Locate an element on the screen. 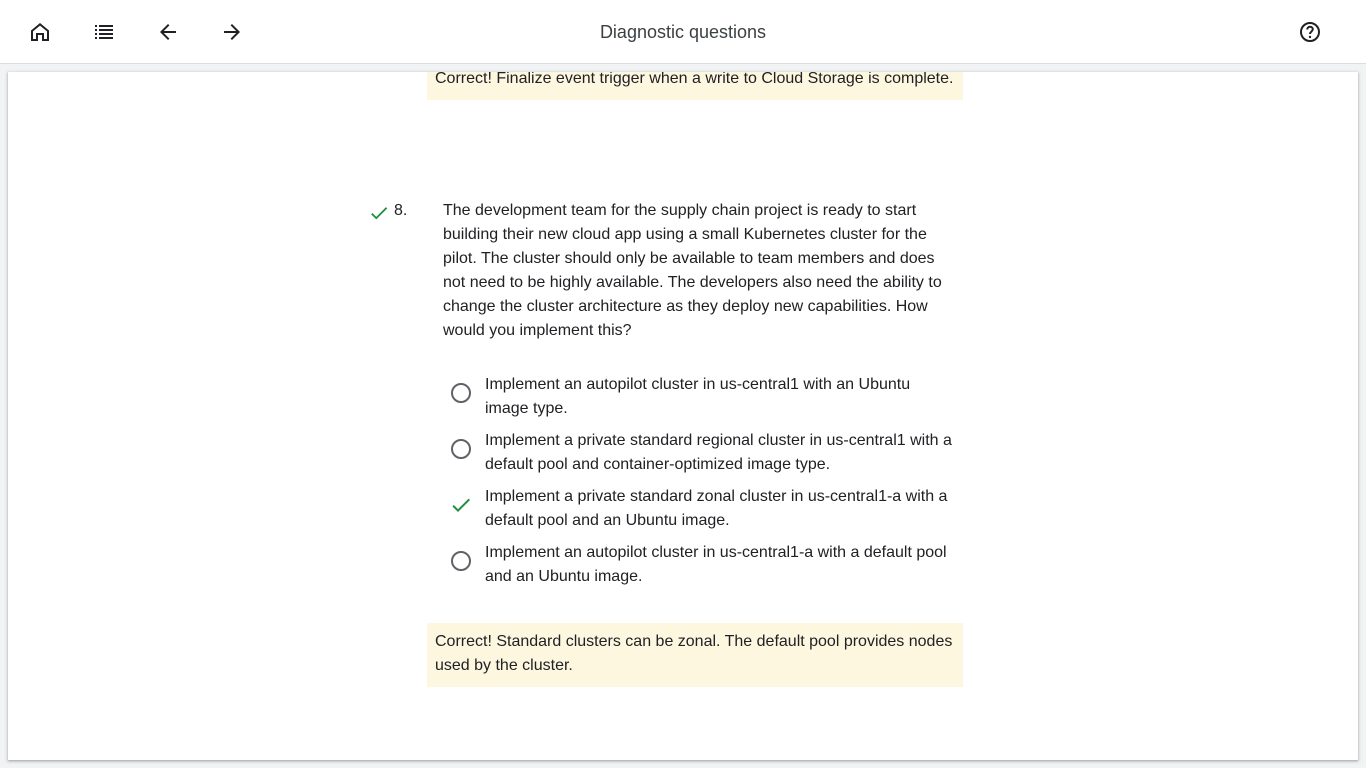  help-icon is located at coordinates (1310, 32).